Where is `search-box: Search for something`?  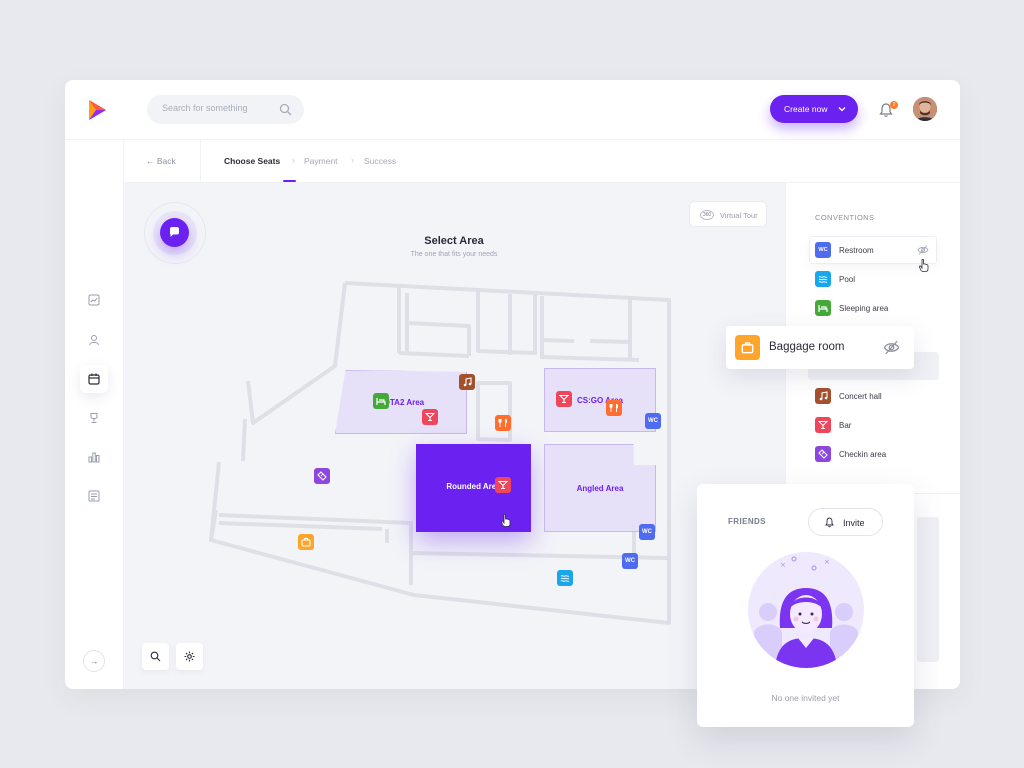
search-box: Search for something is located at coordinates (225, 109).